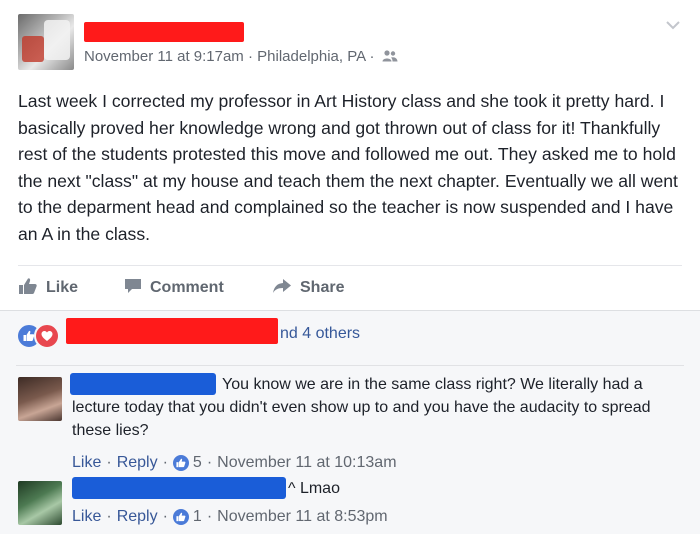 The height and width of the screenshot is (534, 700). What do you see at coordinates (62, 287) in the screenshot?
I see `like-label: Like` at bounding box center [62, 287].